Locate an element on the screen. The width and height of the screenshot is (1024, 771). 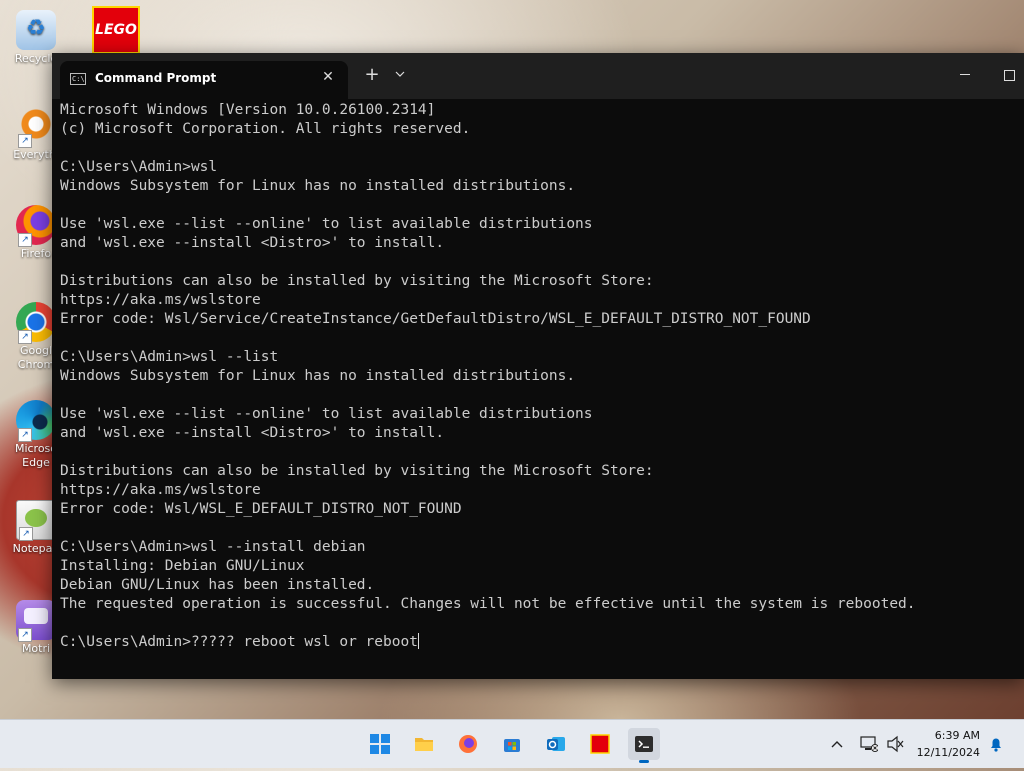
notifications-button is located at coordinates (996, 744).